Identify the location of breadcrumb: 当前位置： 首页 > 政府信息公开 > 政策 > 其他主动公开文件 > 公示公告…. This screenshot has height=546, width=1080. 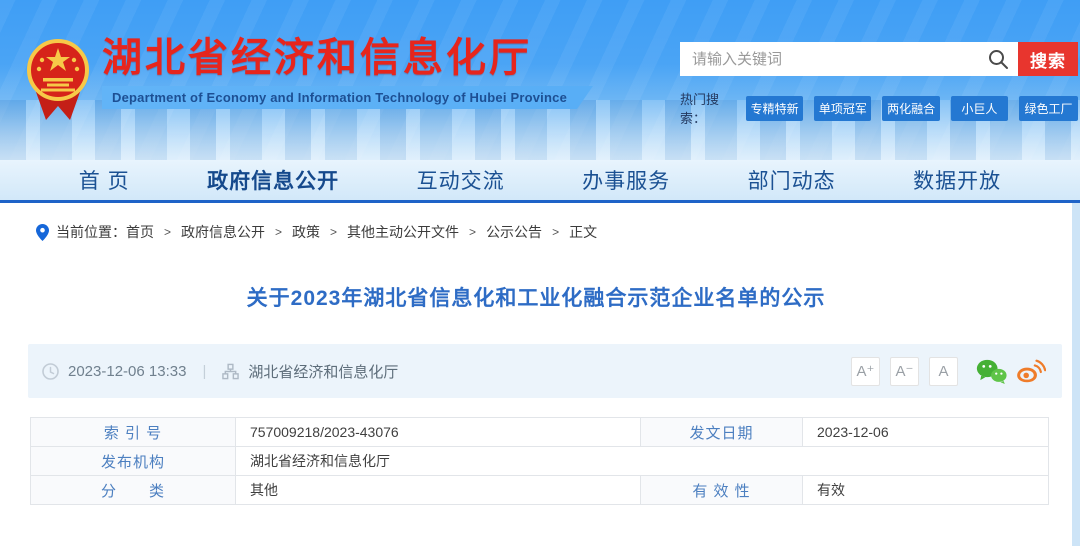
(536, 222).